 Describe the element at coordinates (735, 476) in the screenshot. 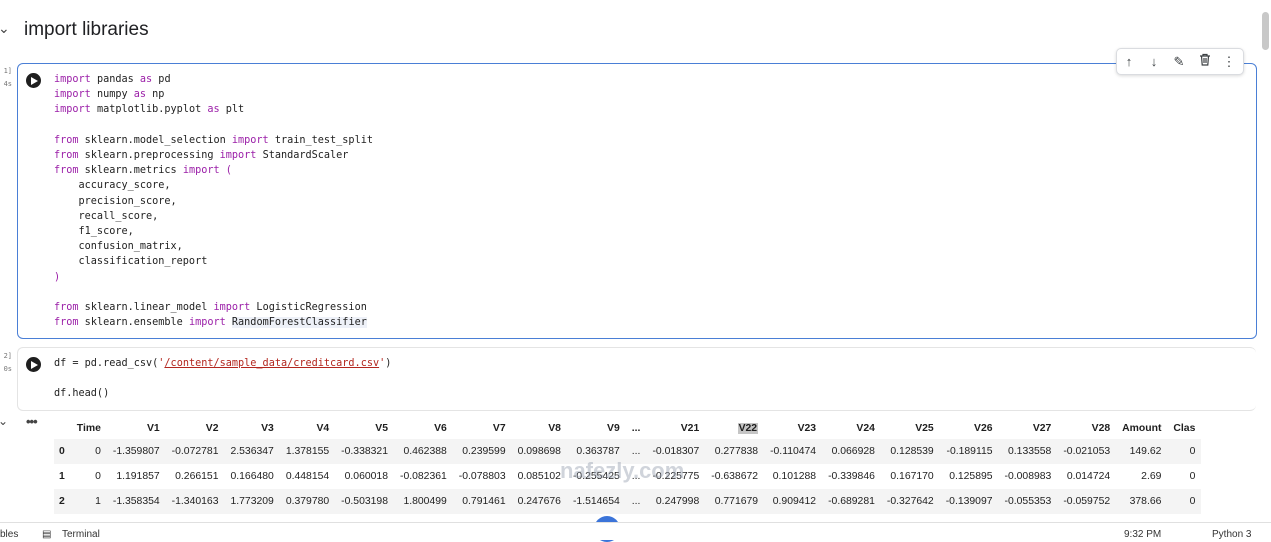

I see `table-cell: -0.638672` at that location.